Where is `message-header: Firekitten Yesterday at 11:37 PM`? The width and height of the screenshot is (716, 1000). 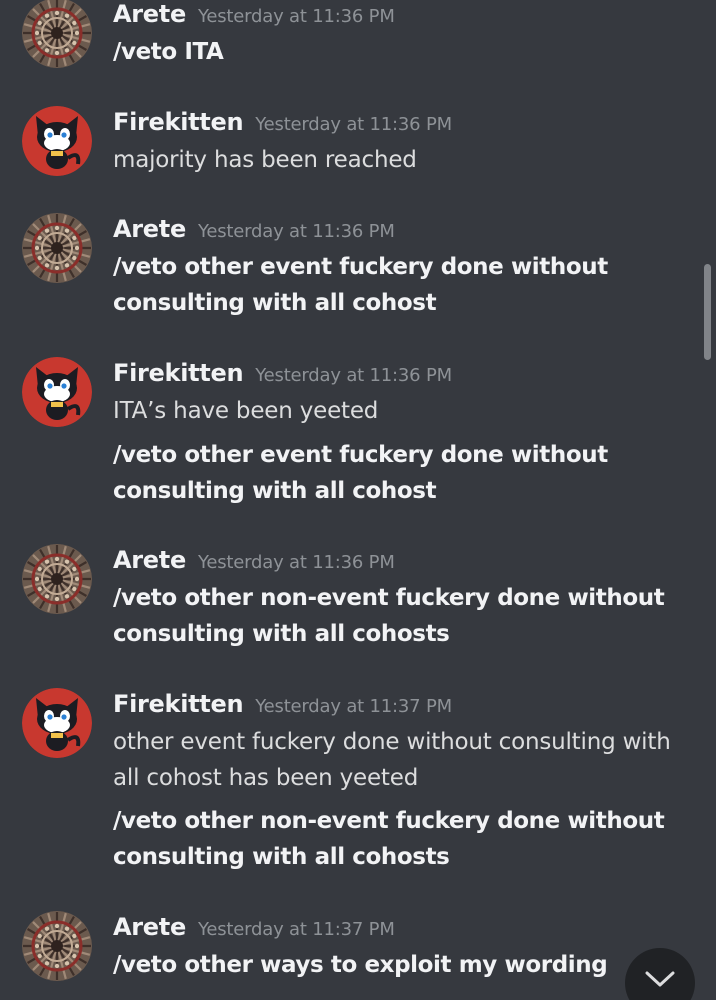
message-header: Firekitten Yesterday at 11:37 PM is located at coordinates (282, 704).